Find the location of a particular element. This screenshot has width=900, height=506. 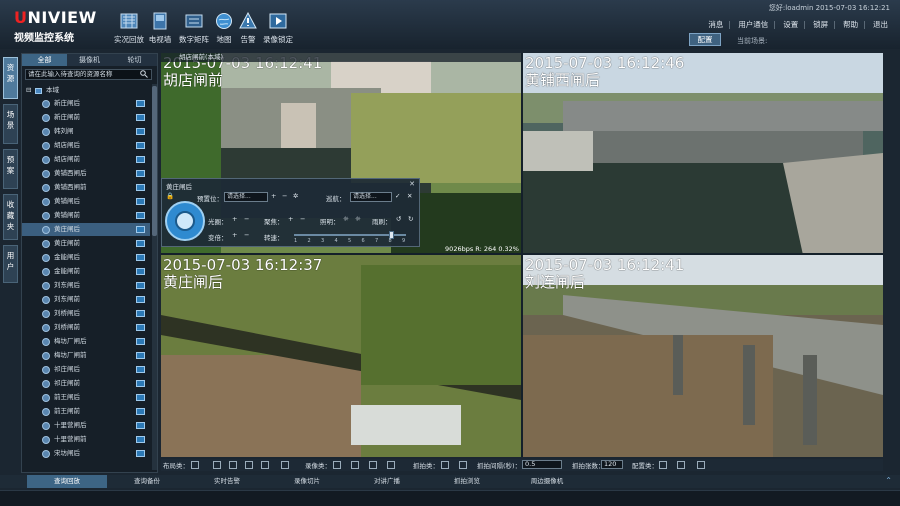

tab-all: 全部 is located at coordinates (44, 60).